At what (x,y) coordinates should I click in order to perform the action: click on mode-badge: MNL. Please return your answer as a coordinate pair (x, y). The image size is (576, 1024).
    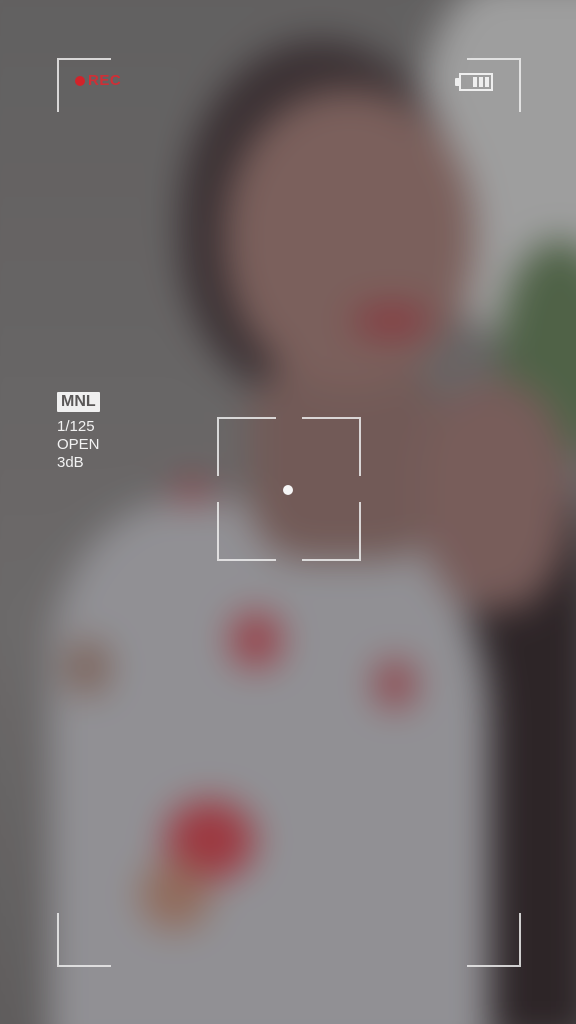
    Looking at the image, I should click on (78, 402).